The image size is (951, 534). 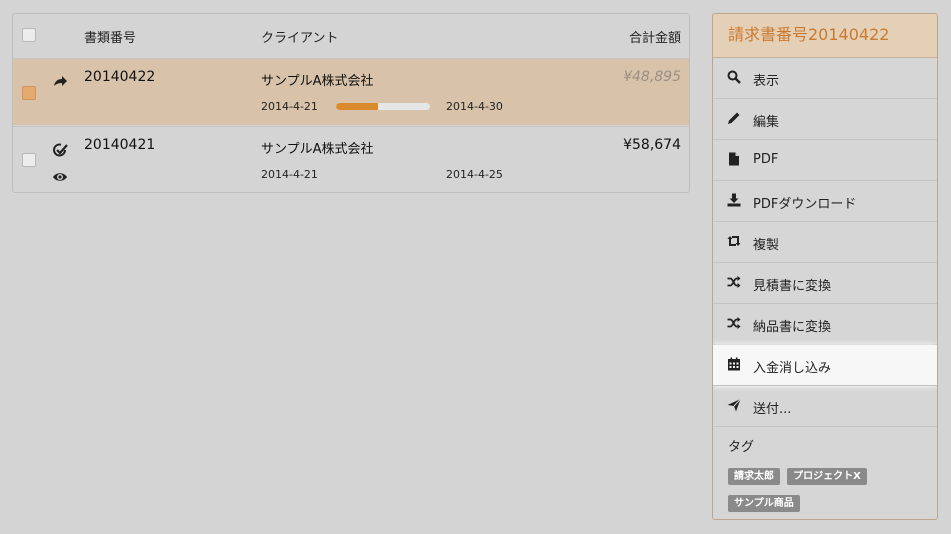 I want to click on tags-title: タグ, so click(x=741, y=447).